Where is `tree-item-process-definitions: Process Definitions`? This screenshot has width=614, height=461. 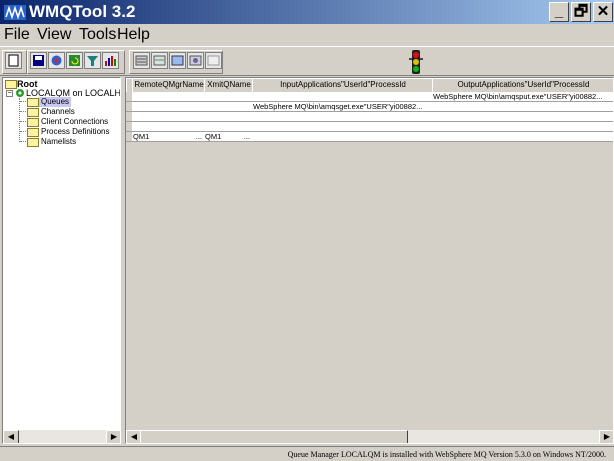 tree-item-process-definitions: Process Definitions is located at coordinates (75, 132).